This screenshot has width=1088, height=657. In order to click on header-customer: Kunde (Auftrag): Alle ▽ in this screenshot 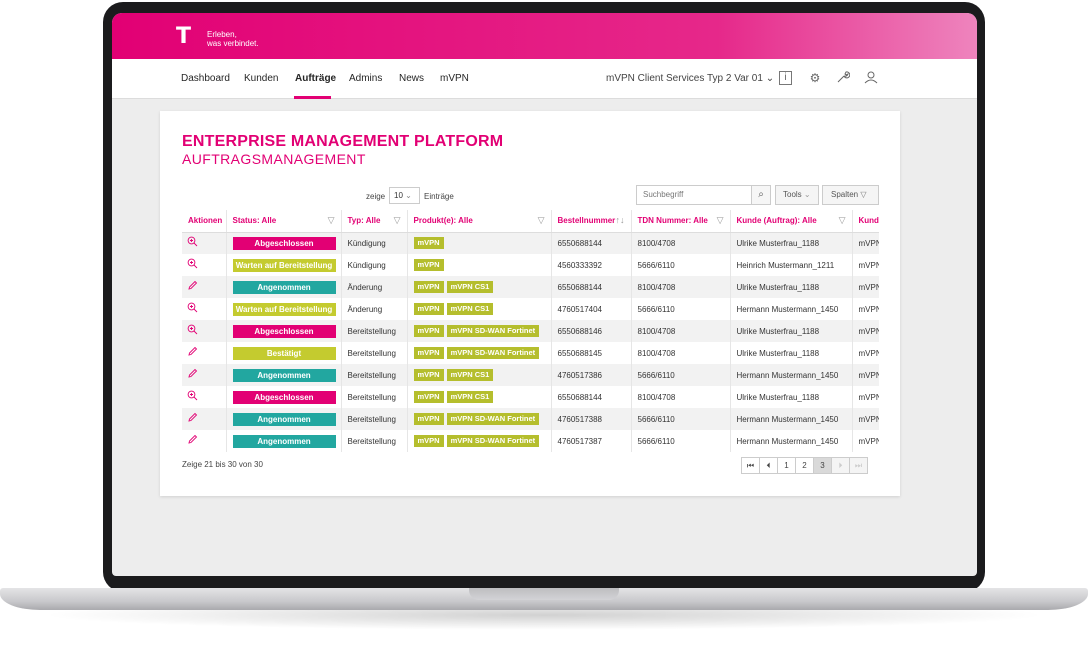, I will do `click(791, 221)`.